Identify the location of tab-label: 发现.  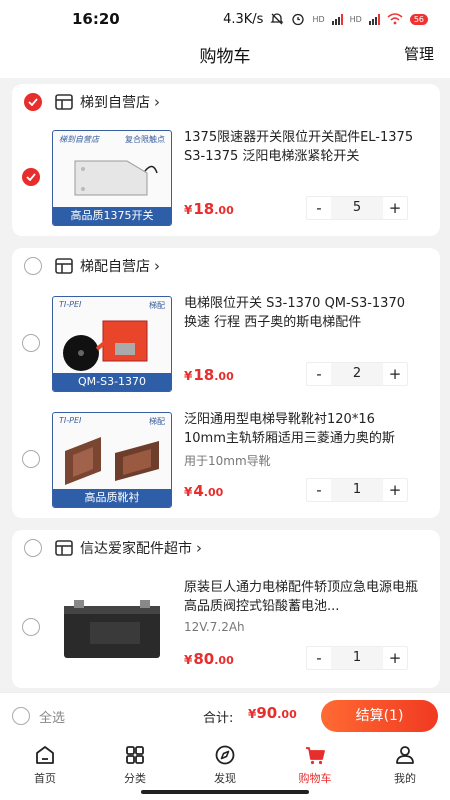
(225, 778).